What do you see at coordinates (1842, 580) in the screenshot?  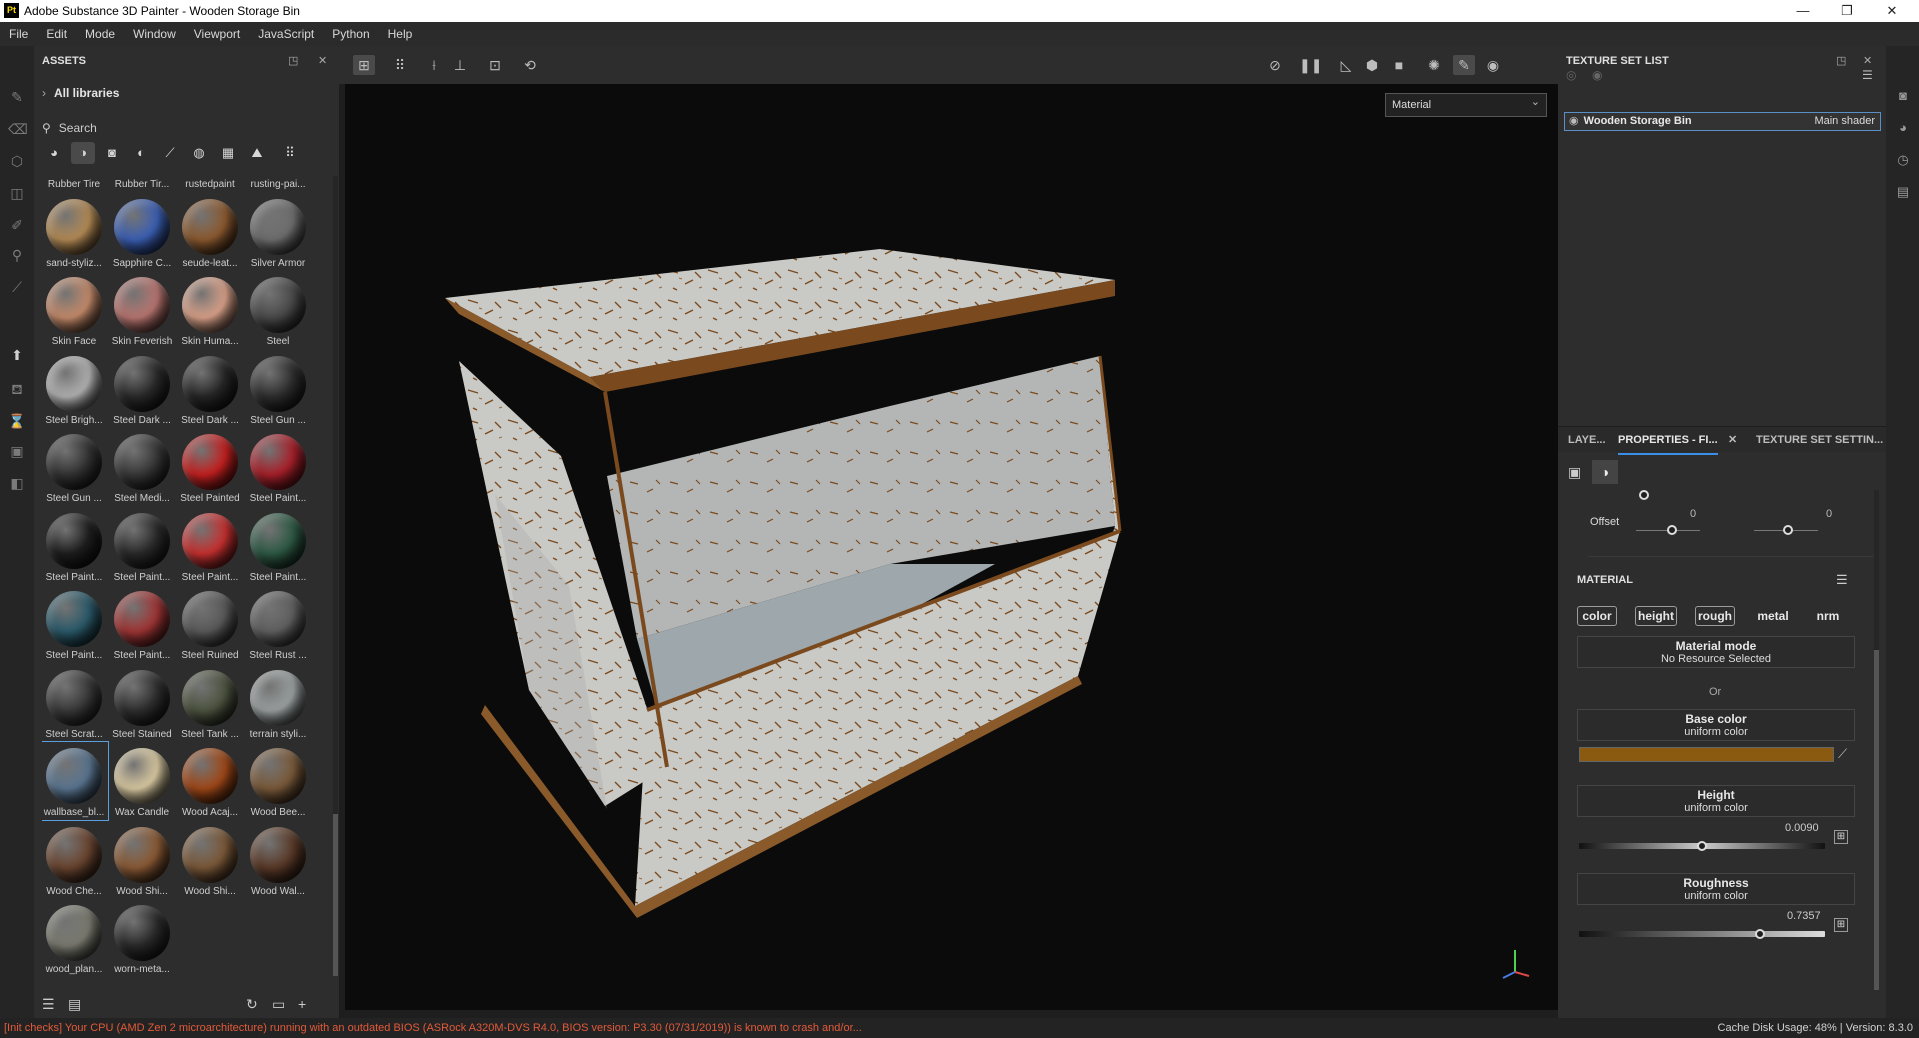 I see `material-options-icon: ☰` at bounding box center [1842, 580].